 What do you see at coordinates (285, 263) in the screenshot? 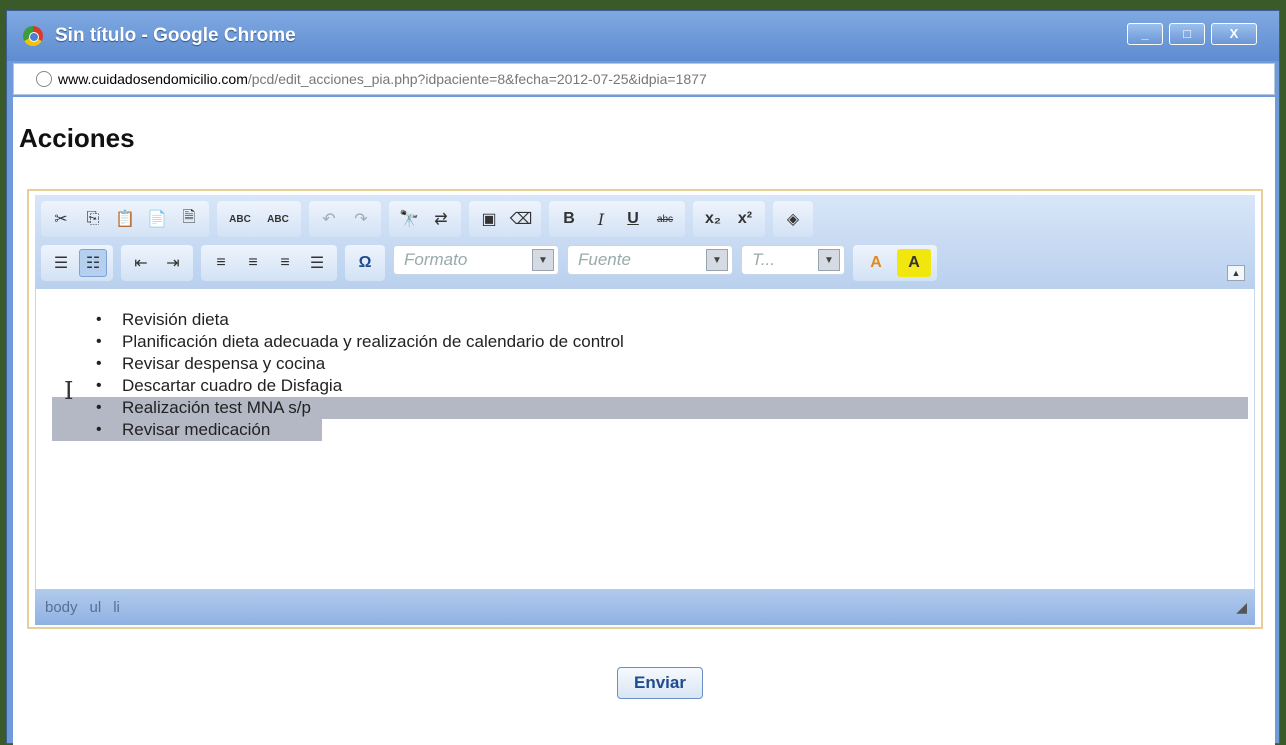
I see `align-right-icon: ≡` at bounding box center [285, 263].